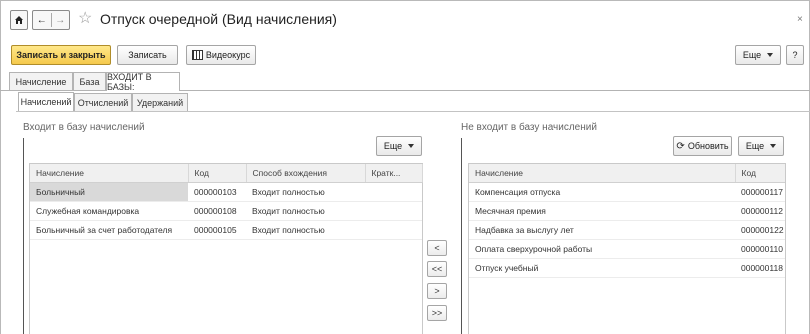 The height and width of the screenshot is (334, 810). What do you see at coordinates (89, 81) in the screenshot?
I see `tab-base: База` at bounding box center [89, 81].